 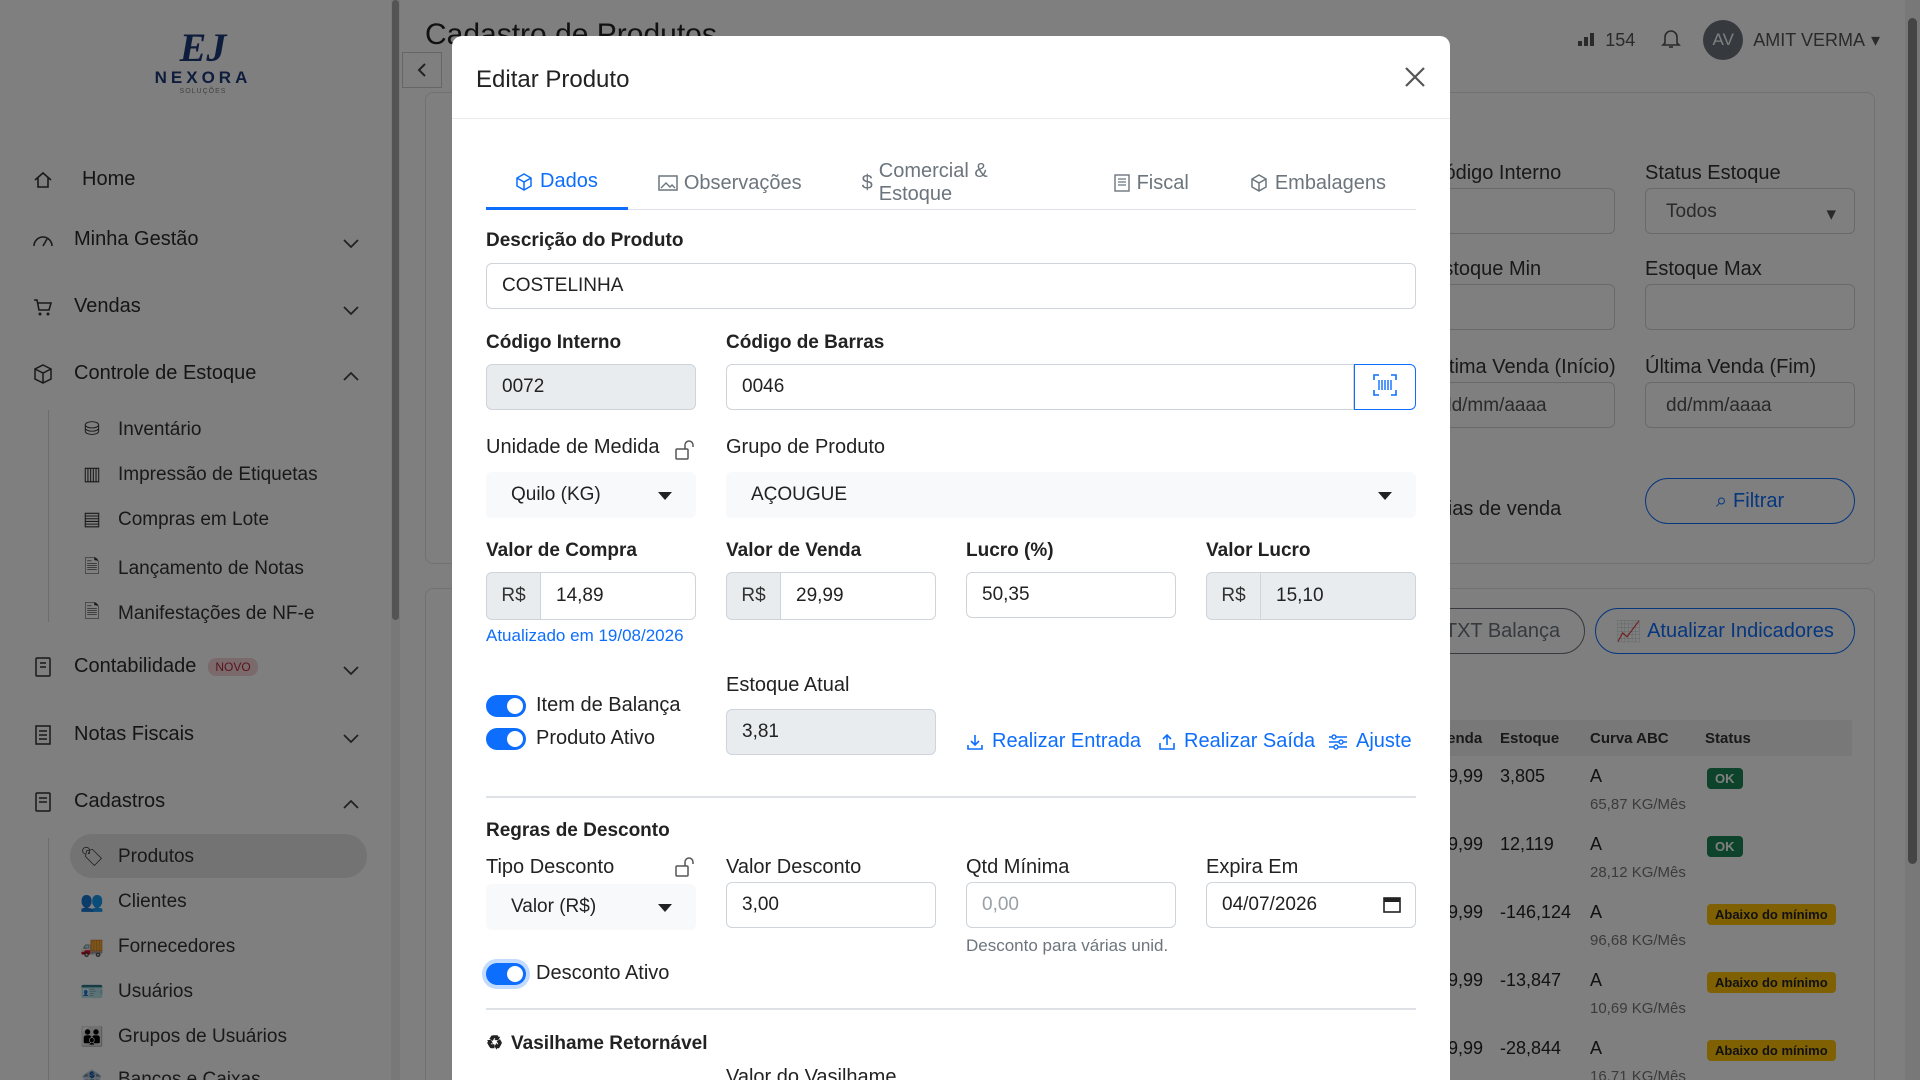 I want to click on regras-desconto-title: Regras de Desconto, so click(x=578, y=830).